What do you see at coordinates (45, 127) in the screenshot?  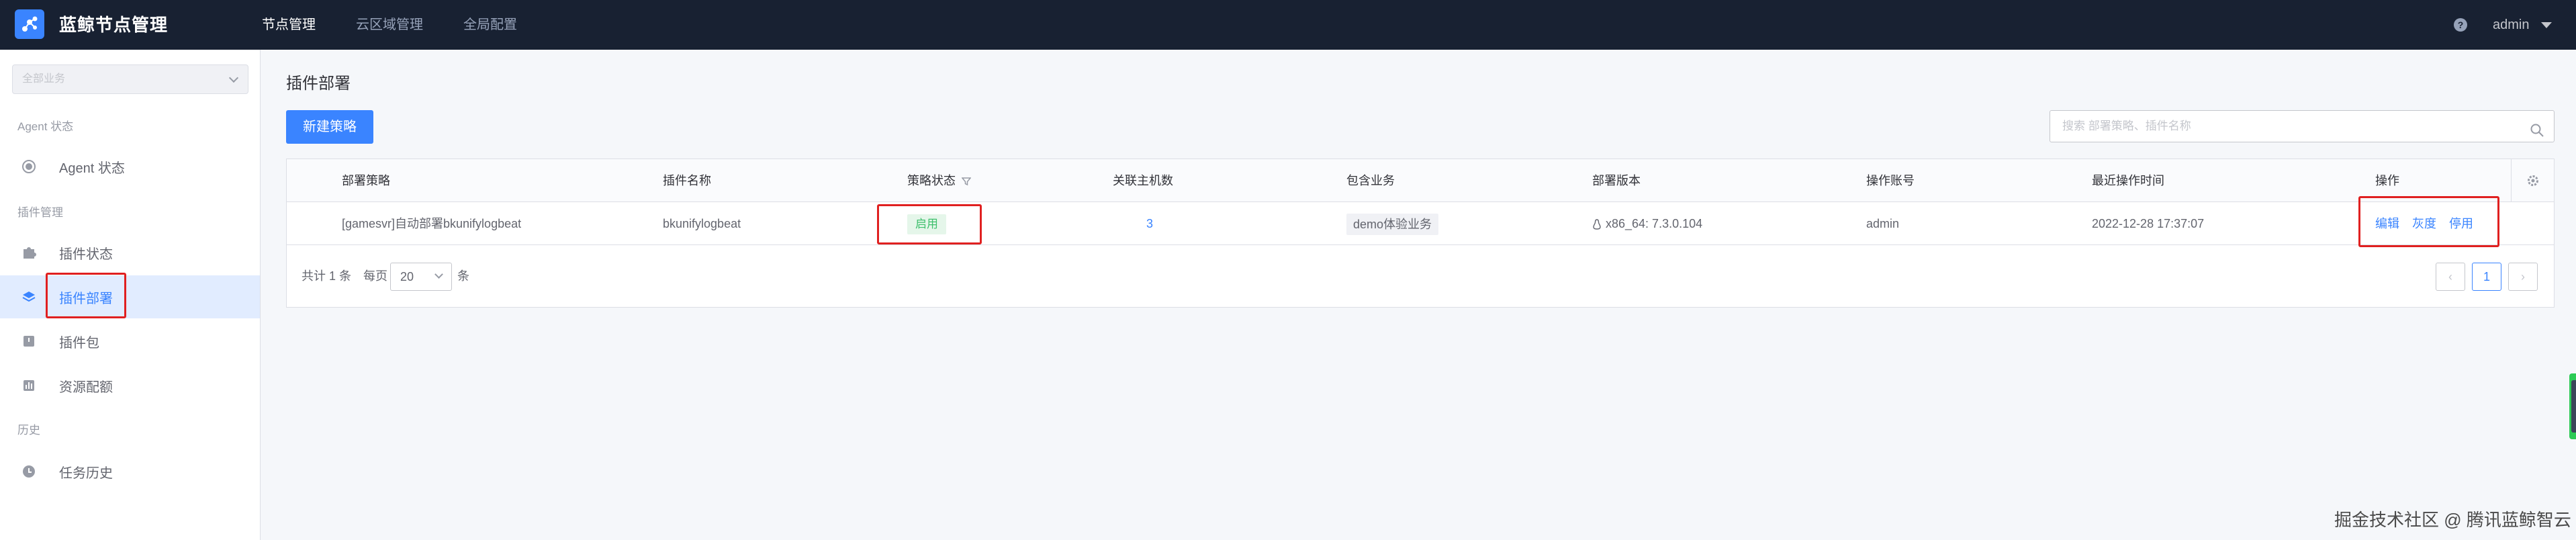 I see `group-agent: Agent 状态` at bounding box center [45, 127].